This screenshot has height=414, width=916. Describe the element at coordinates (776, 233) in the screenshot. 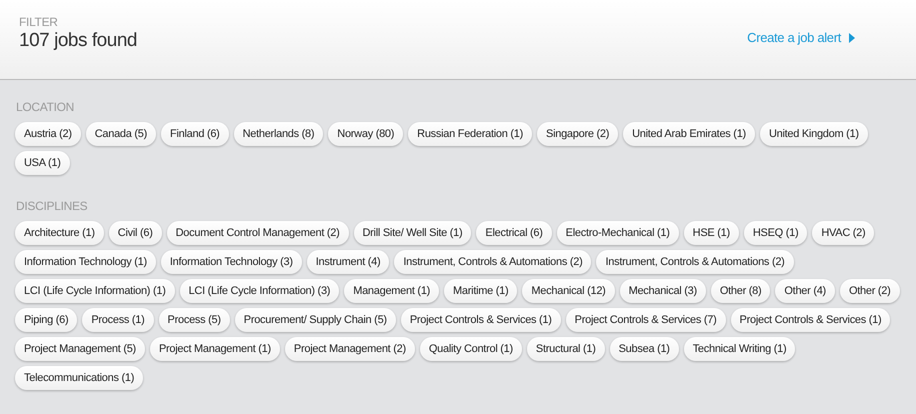

I see `filter-chip: HSEQ (1)` at that location.